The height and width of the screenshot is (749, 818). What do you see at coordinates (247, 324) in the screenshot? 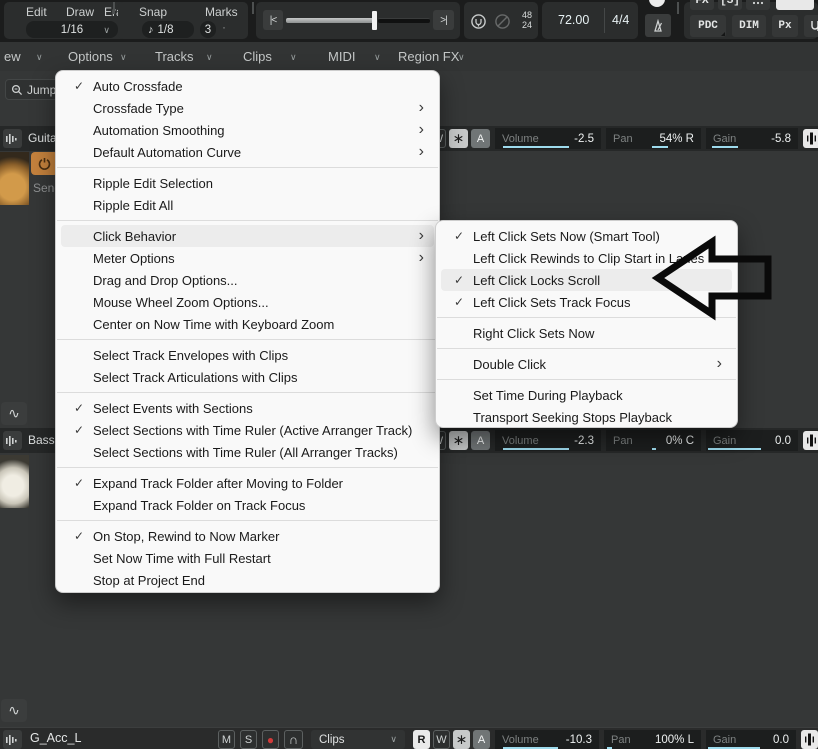
I see `menu-item-center-on-now-time-with-keyboard-zoom: Center on Now Time with Keyboard Zoom` at bounding box center [247, 324].